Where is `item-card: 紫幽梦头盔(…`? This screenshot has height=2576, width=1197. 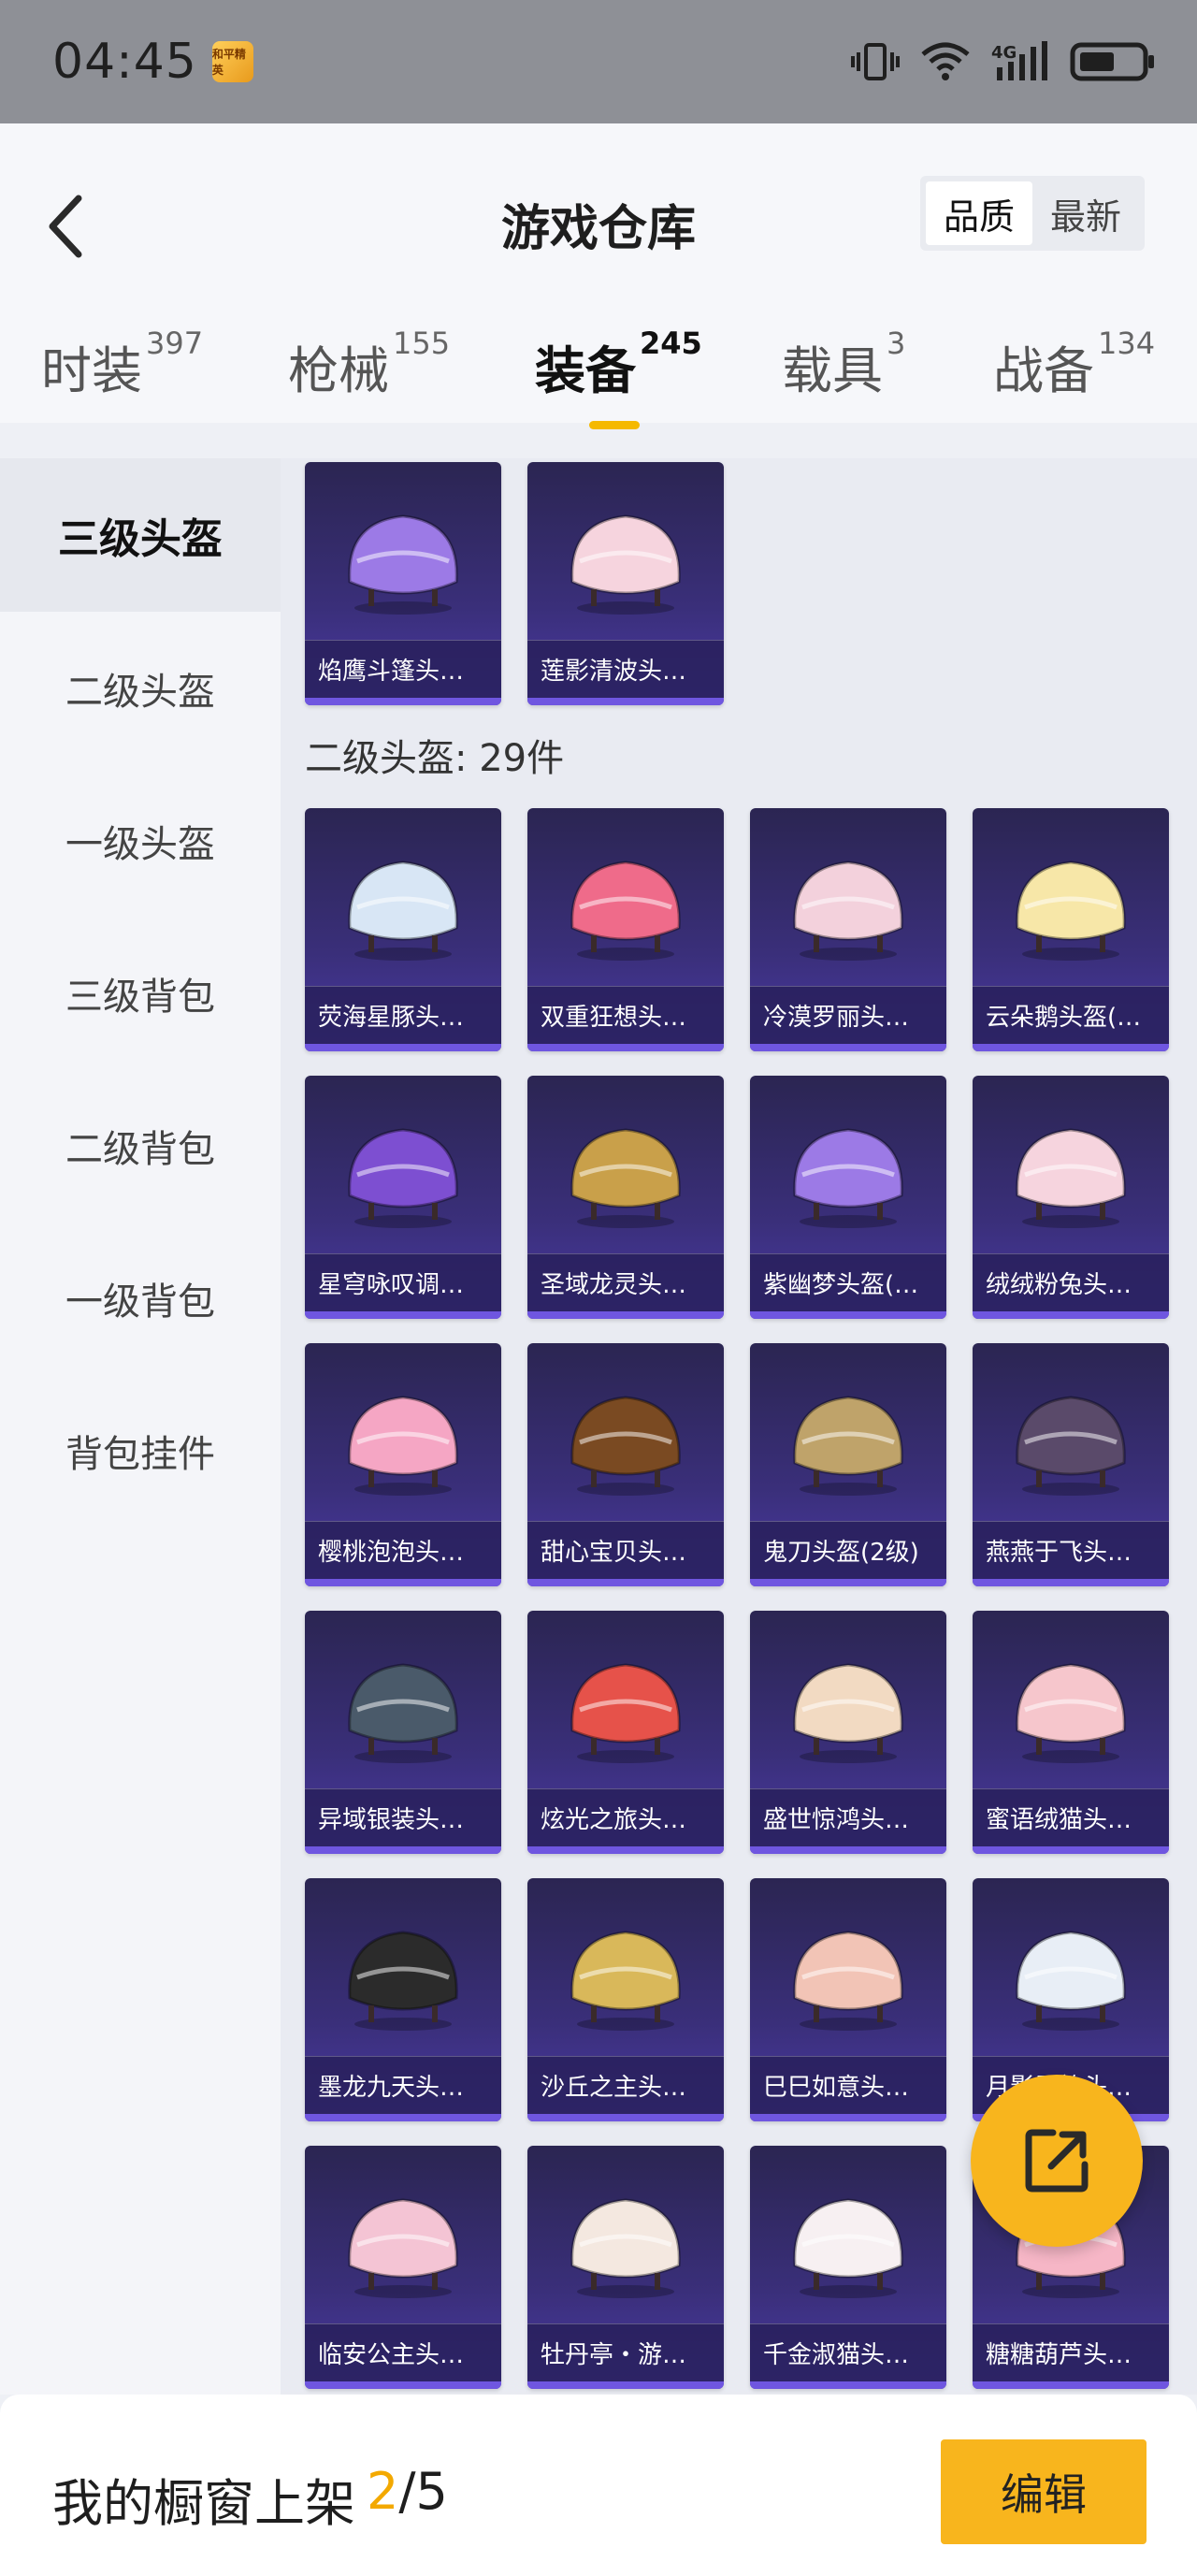 item-card: 紫幽梦头盔(… is located at coordinates (848, 1197).